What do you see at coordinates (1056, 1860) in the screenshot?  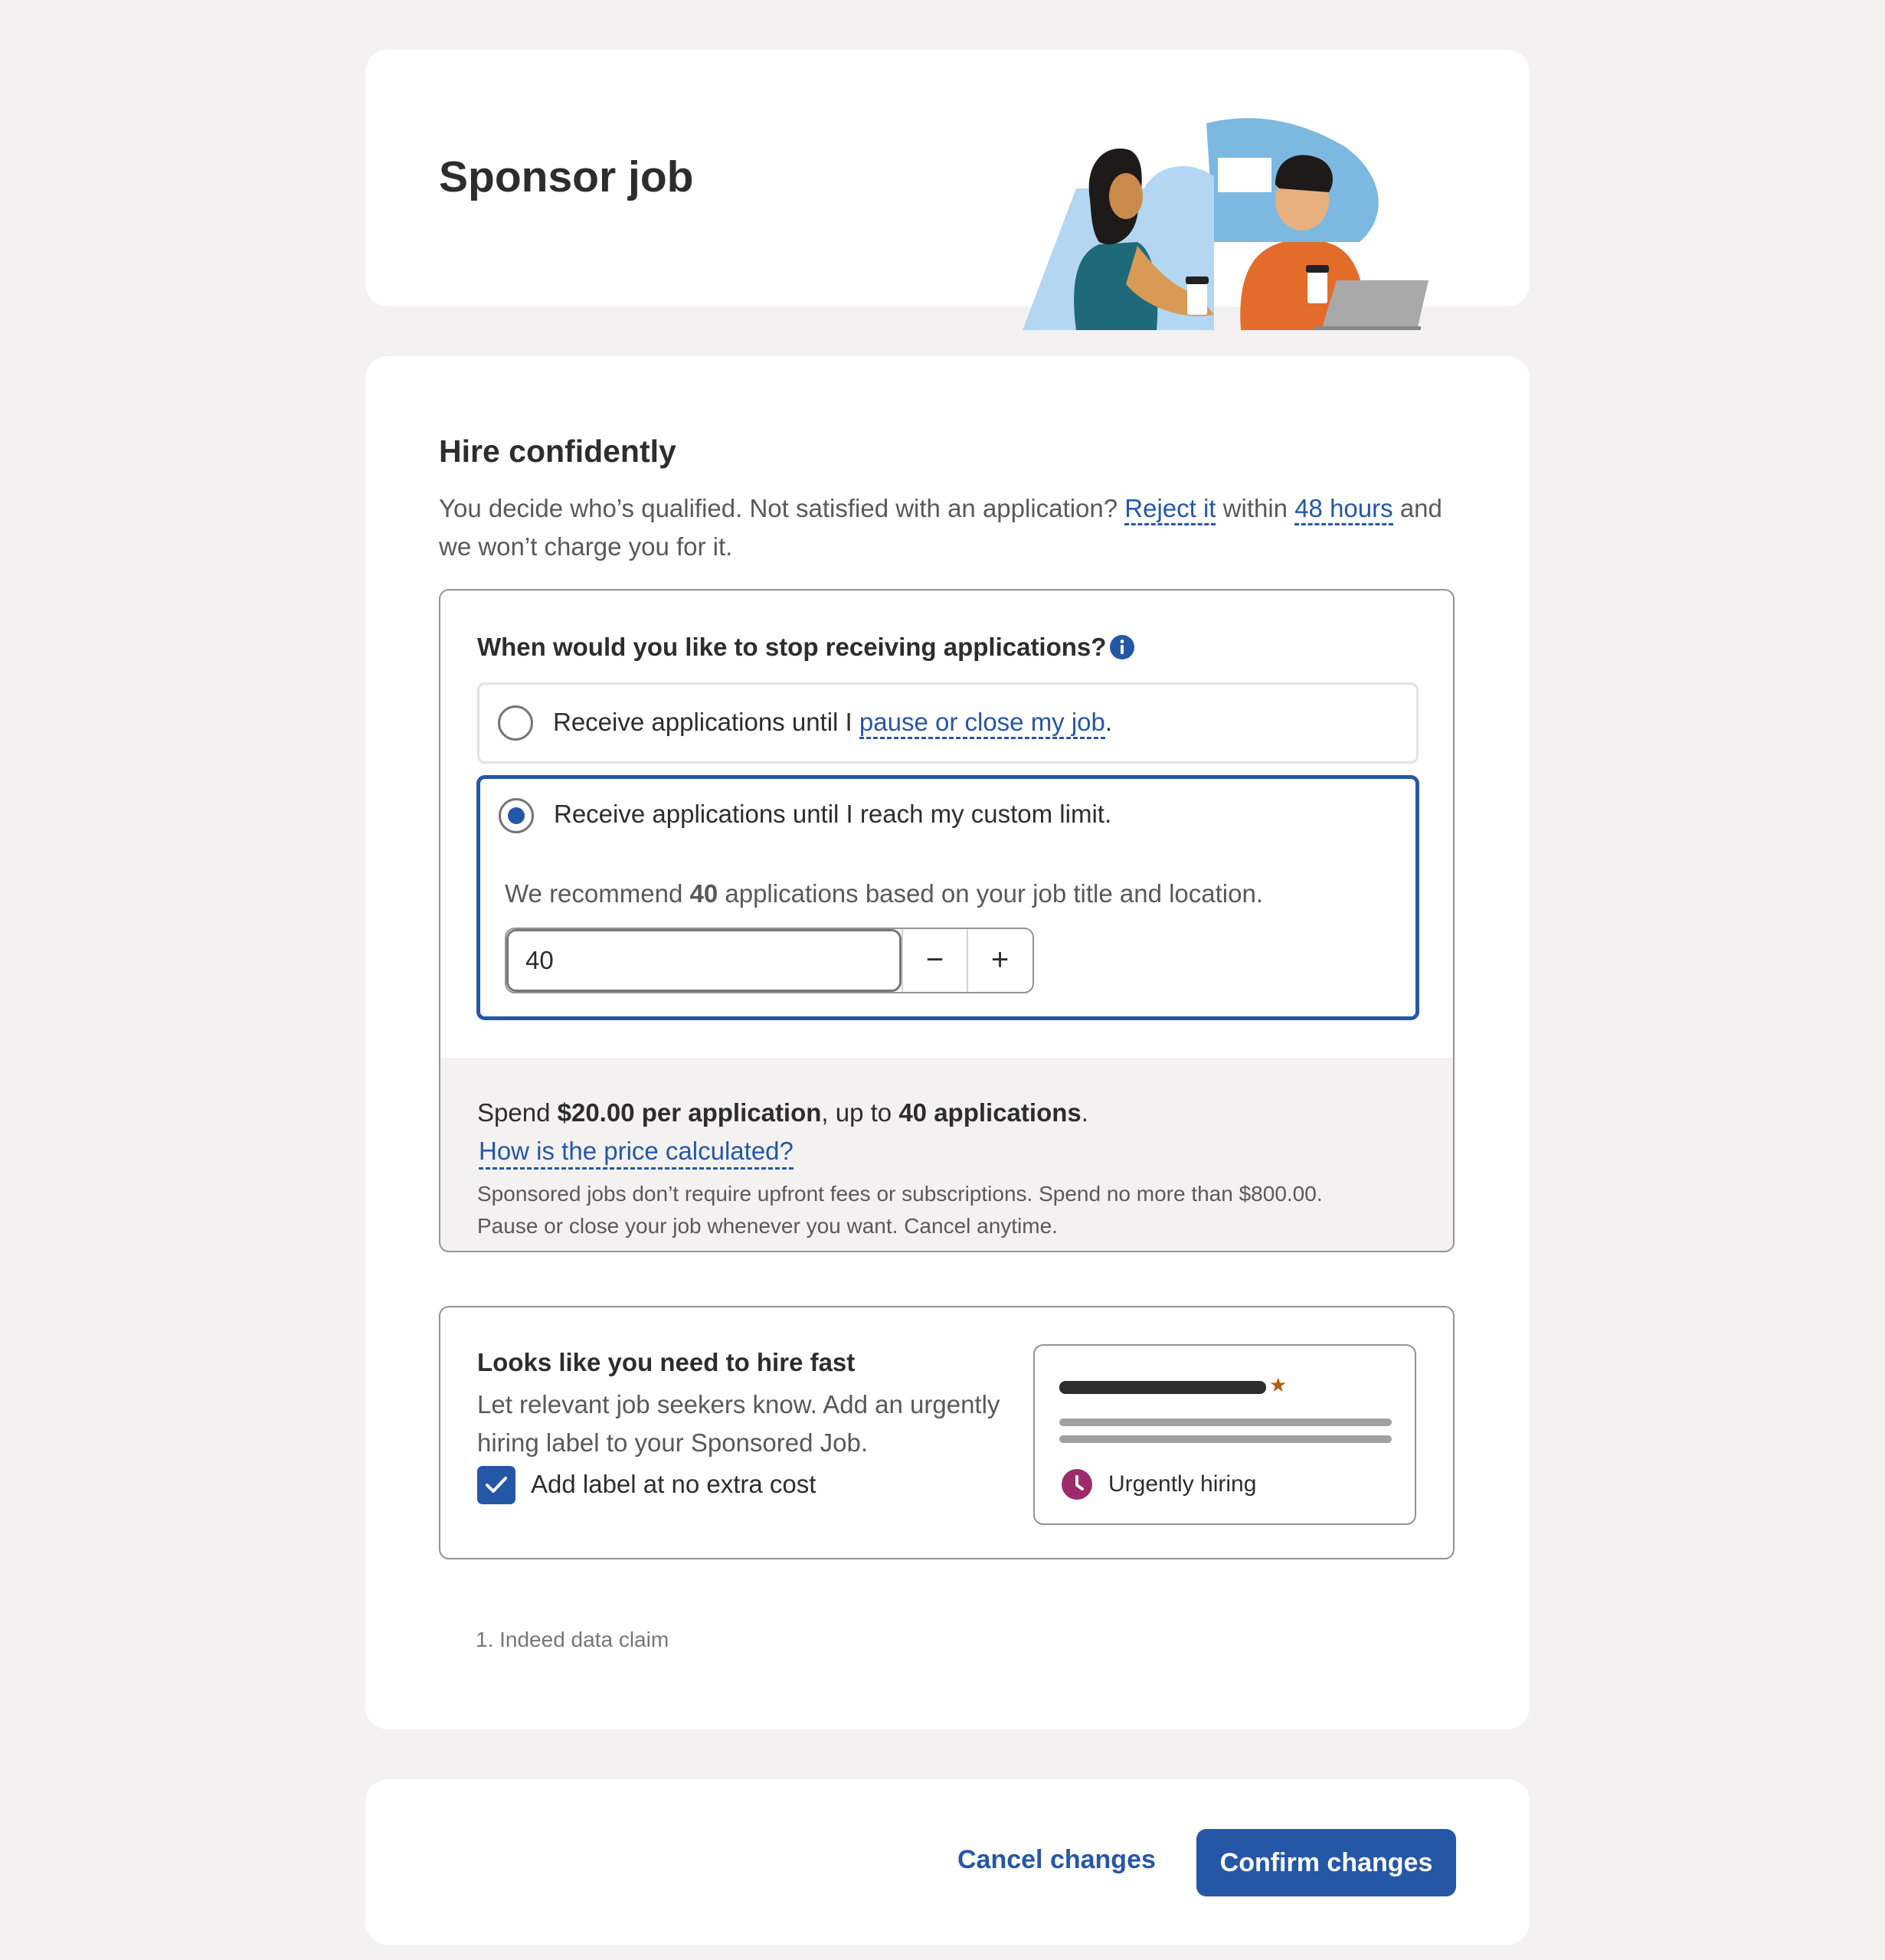 I see `cancel-changes-button: Cancel changes` at bounding box center [1056, 1860].